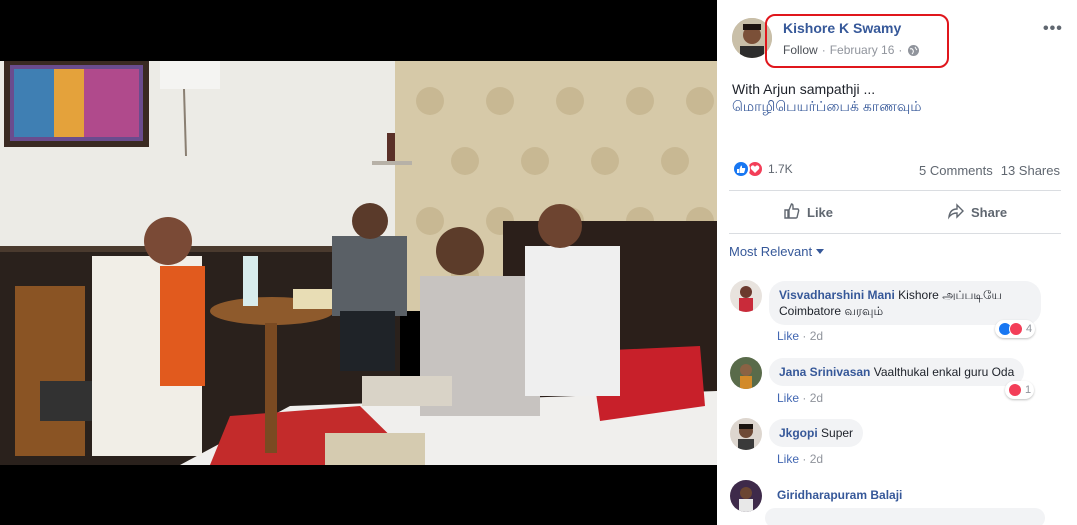 This screenshot has width=1077, height=525. I want to click on like-button: Like, so click(808, 212).